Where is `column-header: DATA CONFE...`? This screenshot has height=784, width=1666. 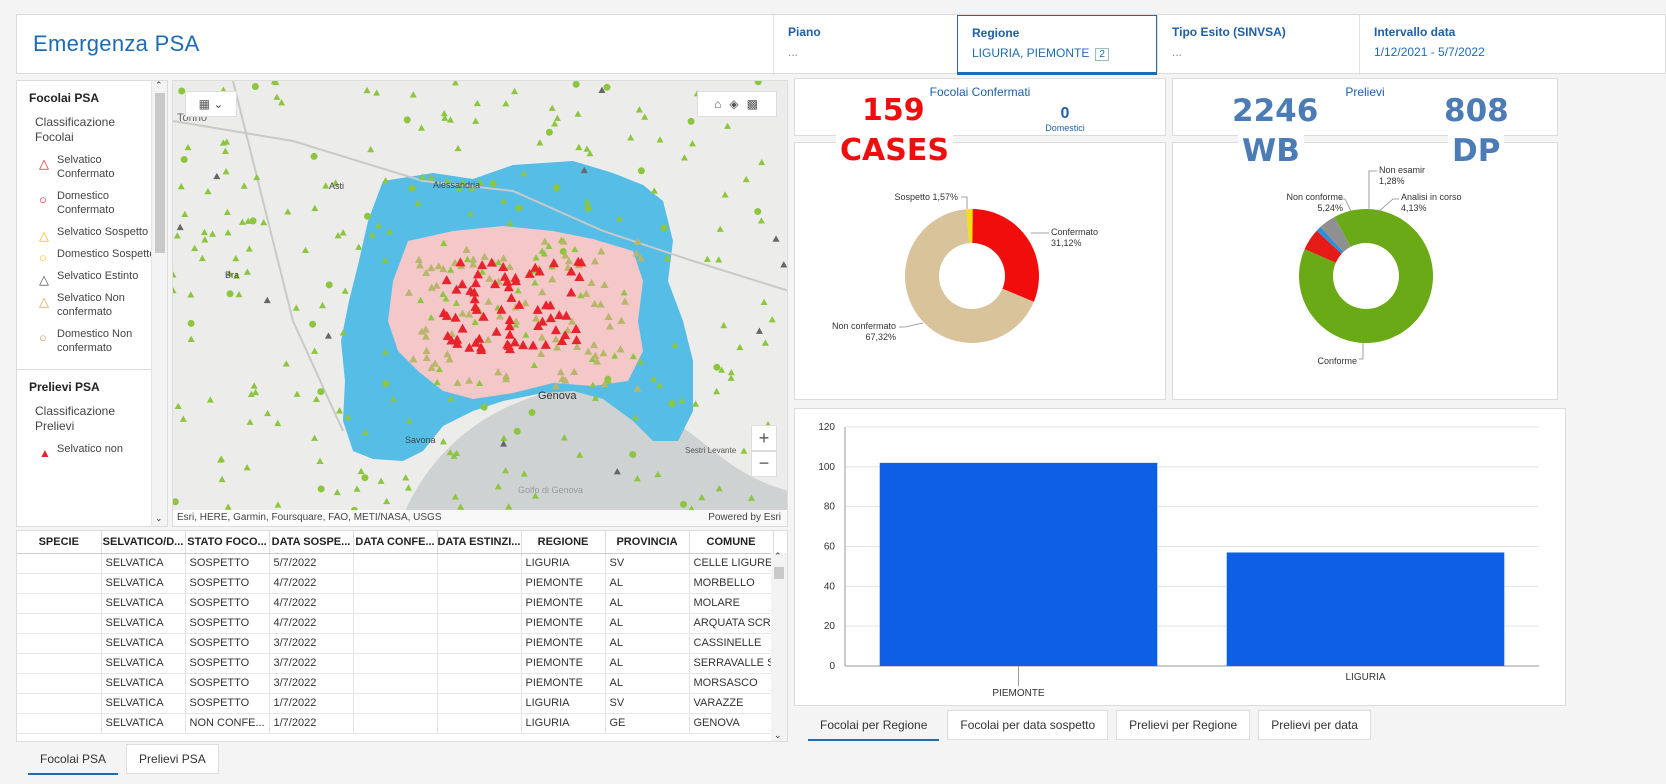 column-header: DATA CONFE... is located at coordinates (395, 542).